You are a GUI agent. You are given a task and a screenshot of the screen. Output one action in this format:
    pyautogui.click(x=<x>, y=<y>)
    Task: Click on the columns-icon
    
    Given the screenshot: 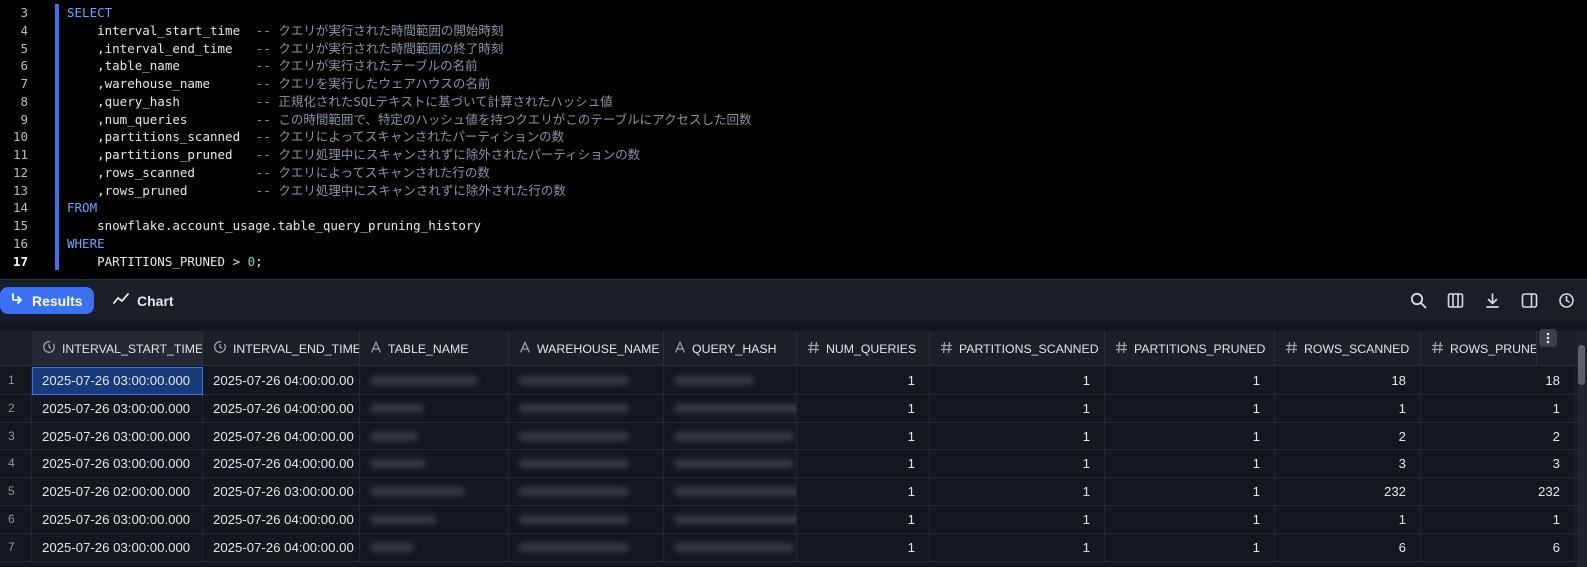 What is the action you would take?
    pyautogui.click(x=1455, y=300)
    